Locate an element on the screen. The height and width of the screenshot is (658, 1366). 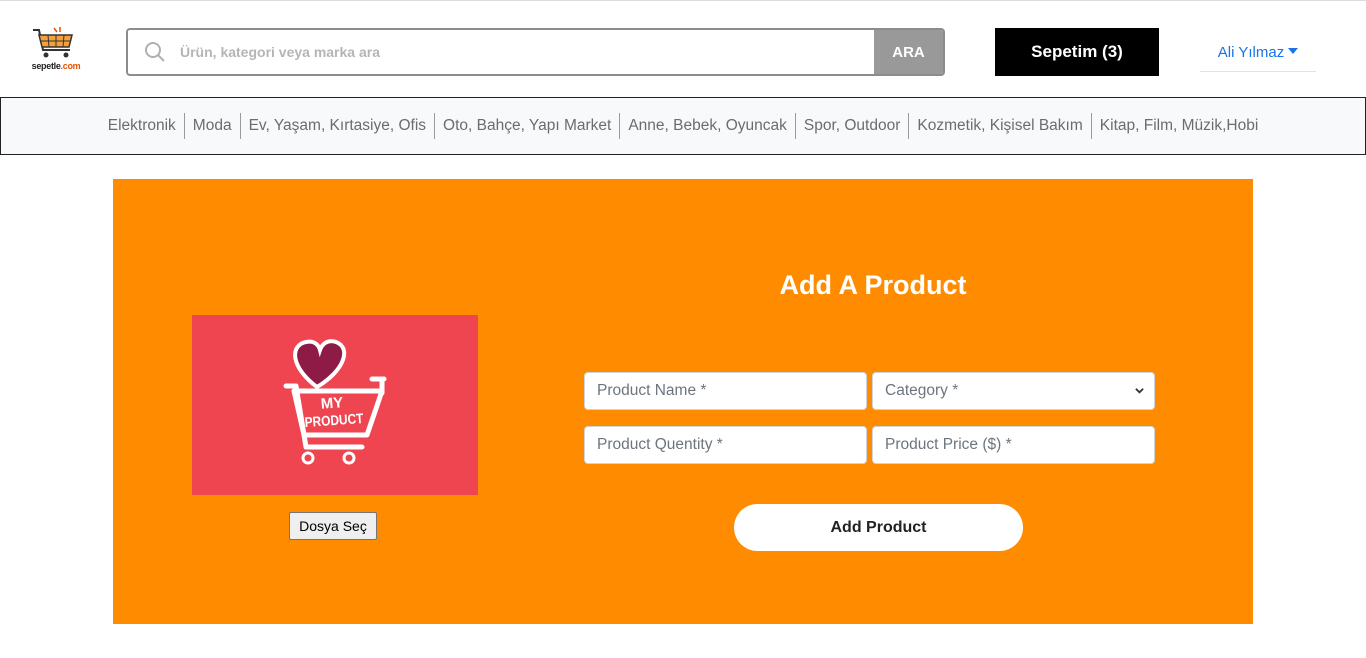
category-link: Spor, Outdoor is located at coordinates (851, 126).